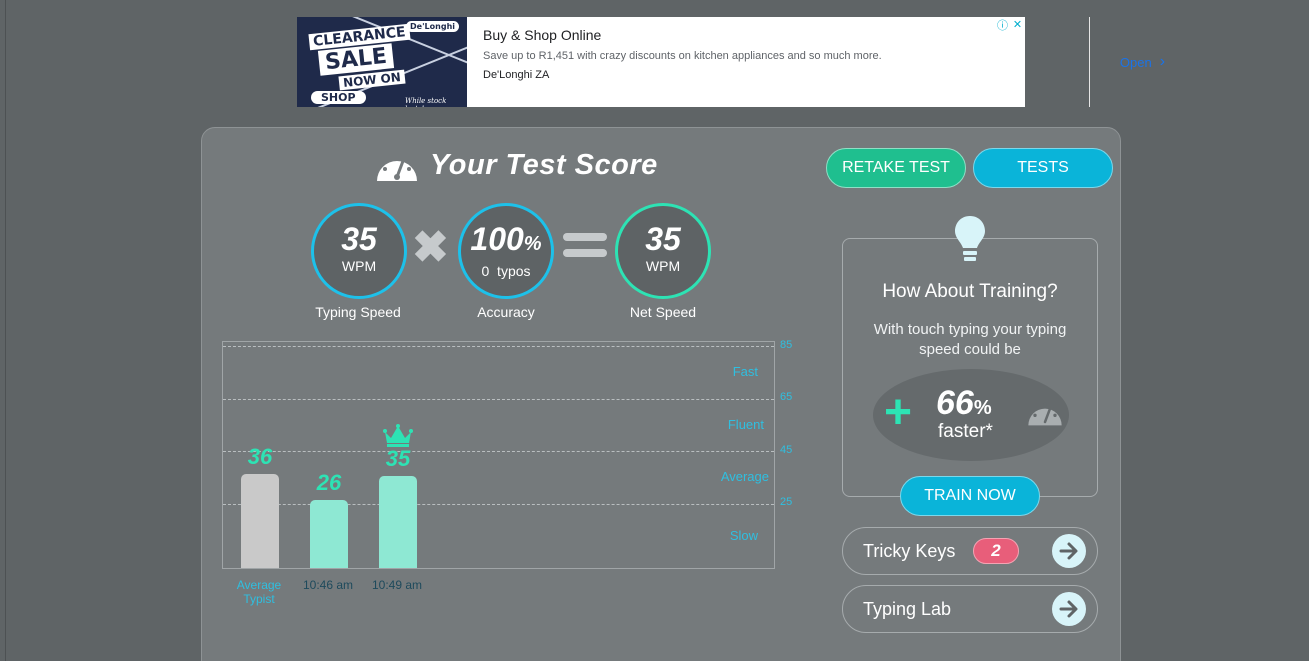  Describe the element at coordinates (982, 408) in the screenshot. I see `faster-percent-sign: %` at that location.